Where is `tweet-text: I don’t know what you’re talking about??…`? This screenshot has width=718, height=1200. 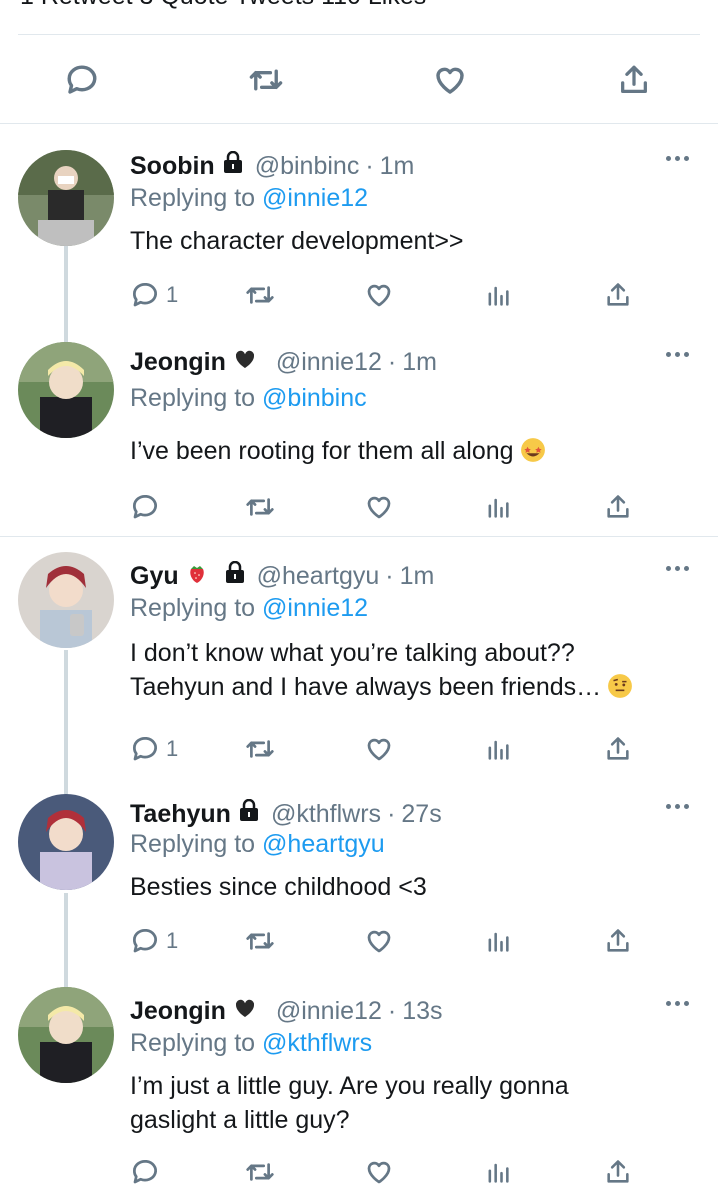 tweet-text: I don’t know what you’re talking about??… is located at coordinates (381, 672).